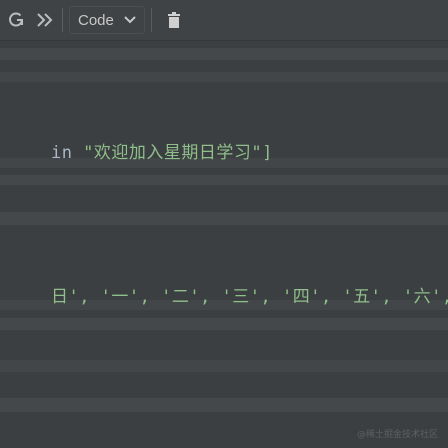 This screenshot has width=448, height=448. I want to click on cell-type-label: Code, so click(96, 20).